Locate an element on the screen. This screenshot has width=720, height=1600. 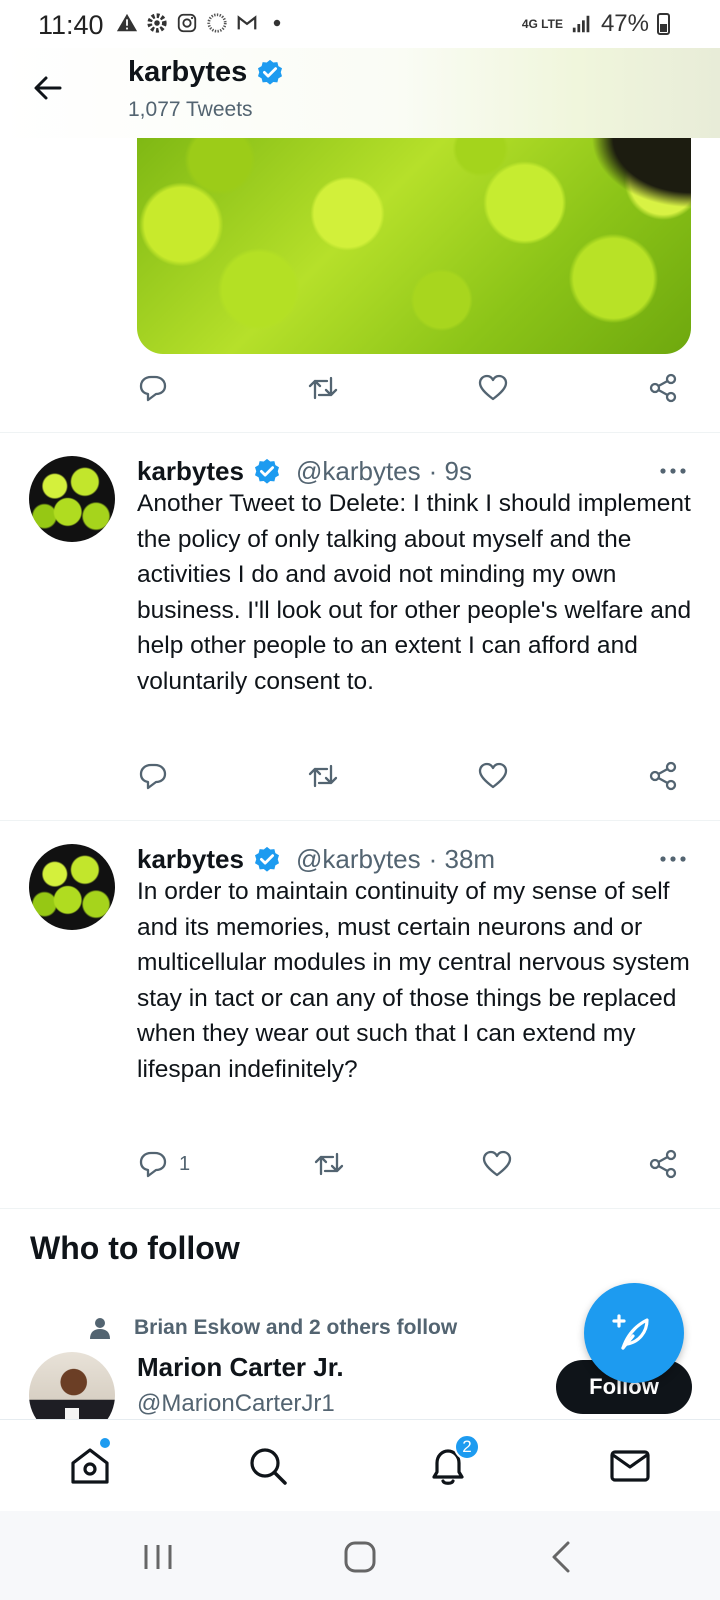
tweet-count: 1,077 Tweets is located at coordinates (190, 109).